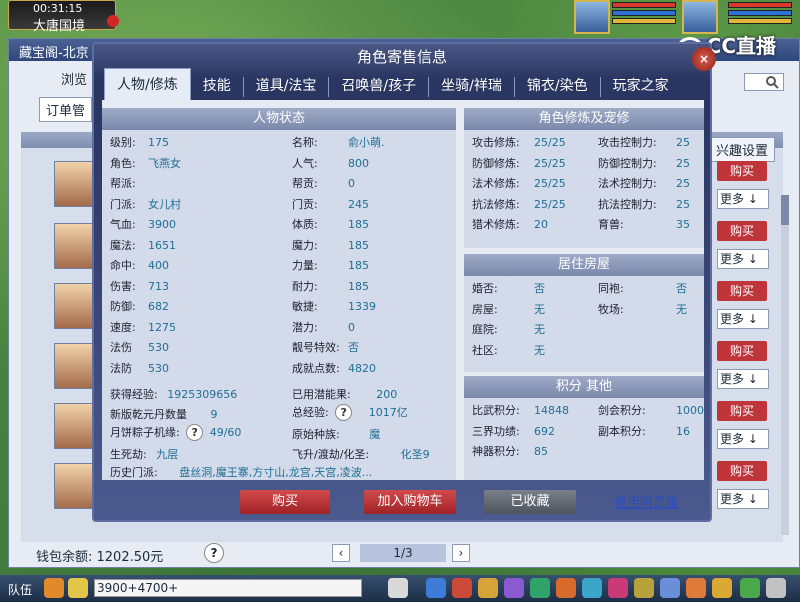 The height and width of the screenshot is (602, 800). Describe the element at coordinates (74, 78) in the screenshot. I see `market-browse-tab: 浏览` at that location.